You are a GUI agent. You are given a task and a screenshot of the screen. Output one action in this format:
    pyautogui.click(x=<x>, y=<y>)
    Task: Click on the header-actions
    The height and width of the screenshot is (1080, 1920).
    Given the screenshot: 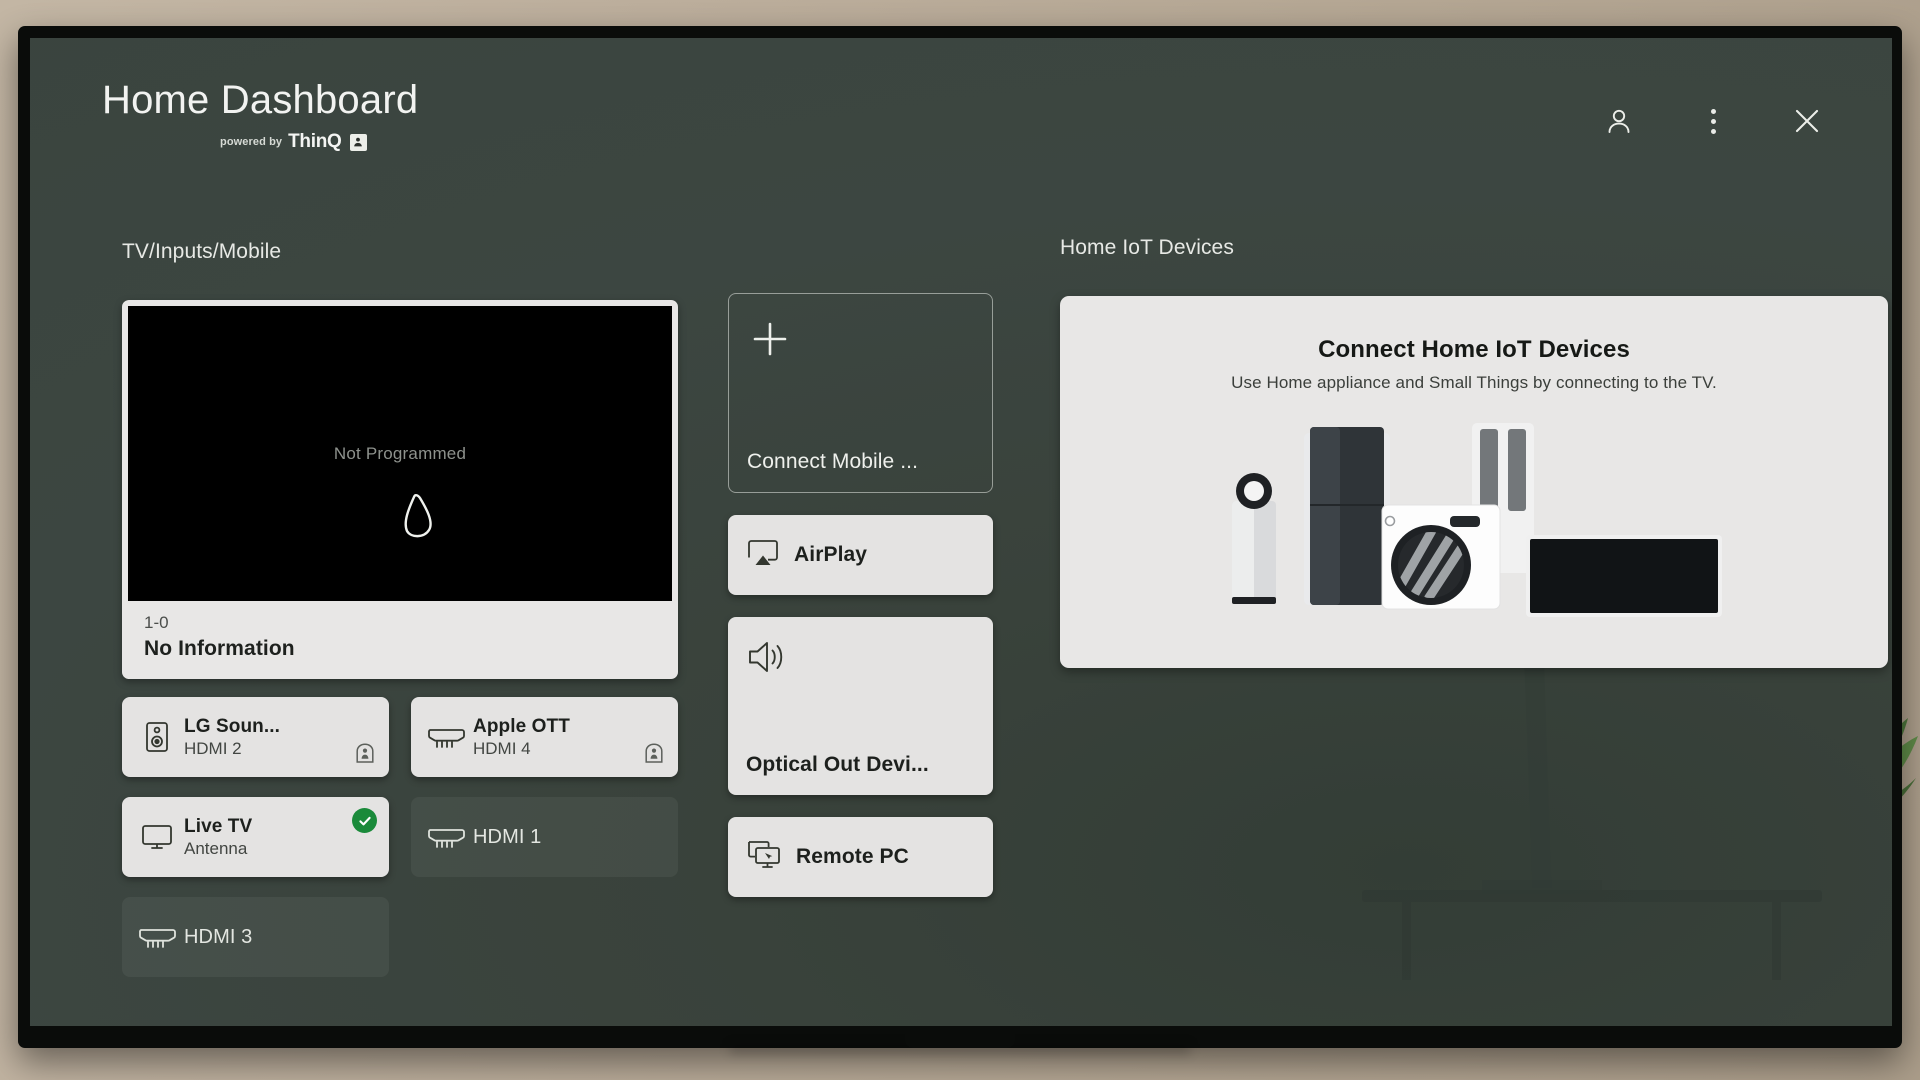 What is the action you would take?
    pyautogui.click(x=1713, y=121)
    